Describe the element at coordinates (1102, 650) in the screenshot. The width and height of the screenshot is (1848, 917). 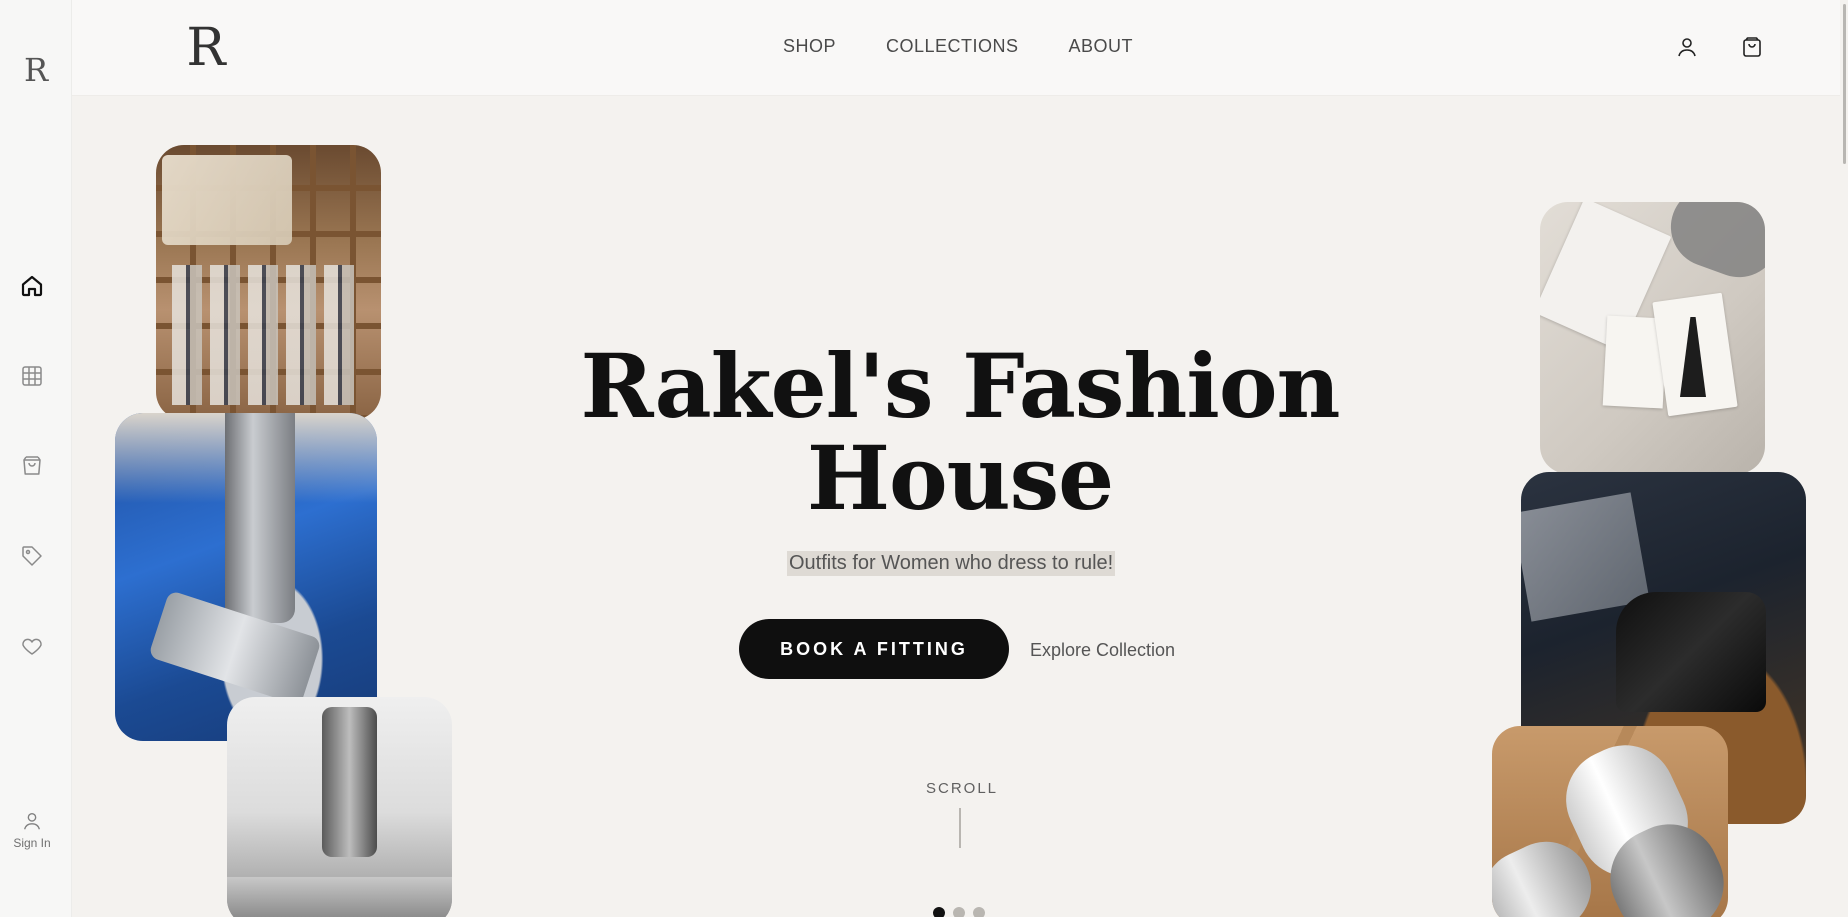
I see `explore-collection-link: Explore Collection` at that location.